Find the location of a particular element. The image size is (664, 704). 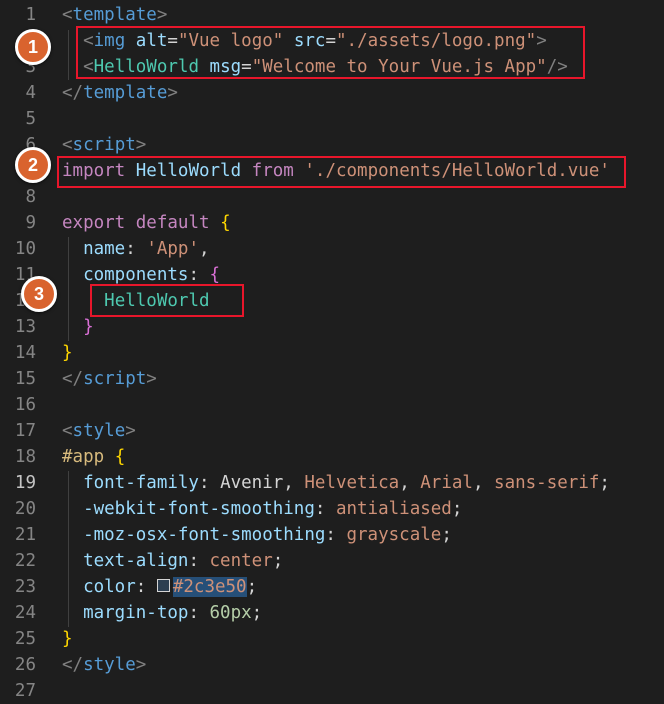

line-number: 10 is located at coordinates (25, 249).